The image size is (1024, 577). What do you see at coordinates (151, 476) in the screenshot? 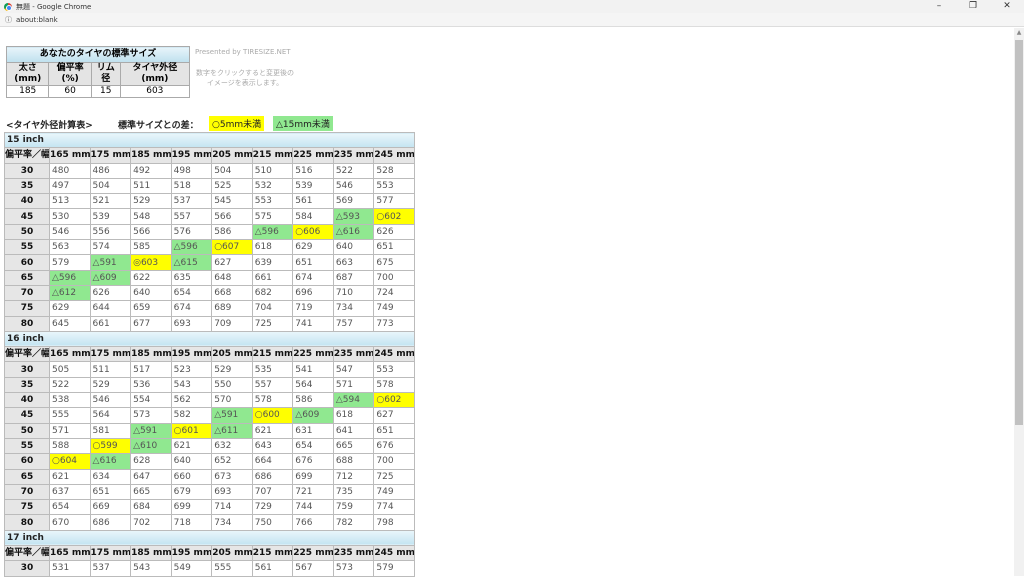
I see `diameter-cell: 647` at bounding box center [151, 476].